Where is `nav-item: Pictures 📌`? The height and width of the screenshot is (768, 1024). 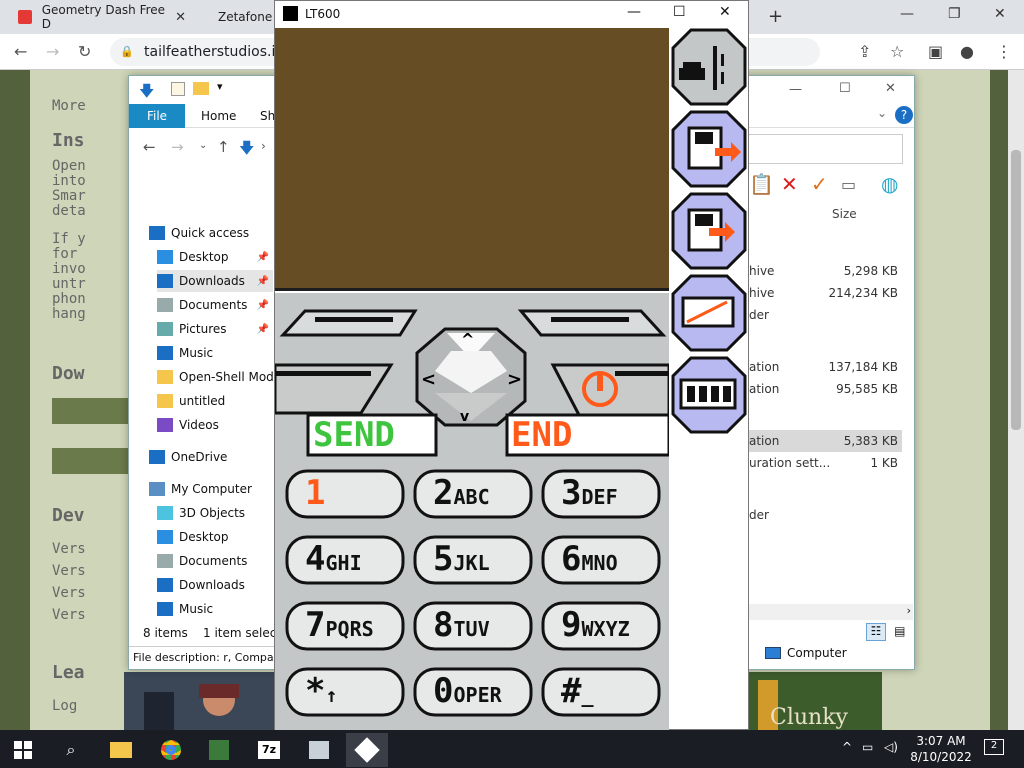
nav-item: Pictures 📌 is located at coordinates (215, 329).